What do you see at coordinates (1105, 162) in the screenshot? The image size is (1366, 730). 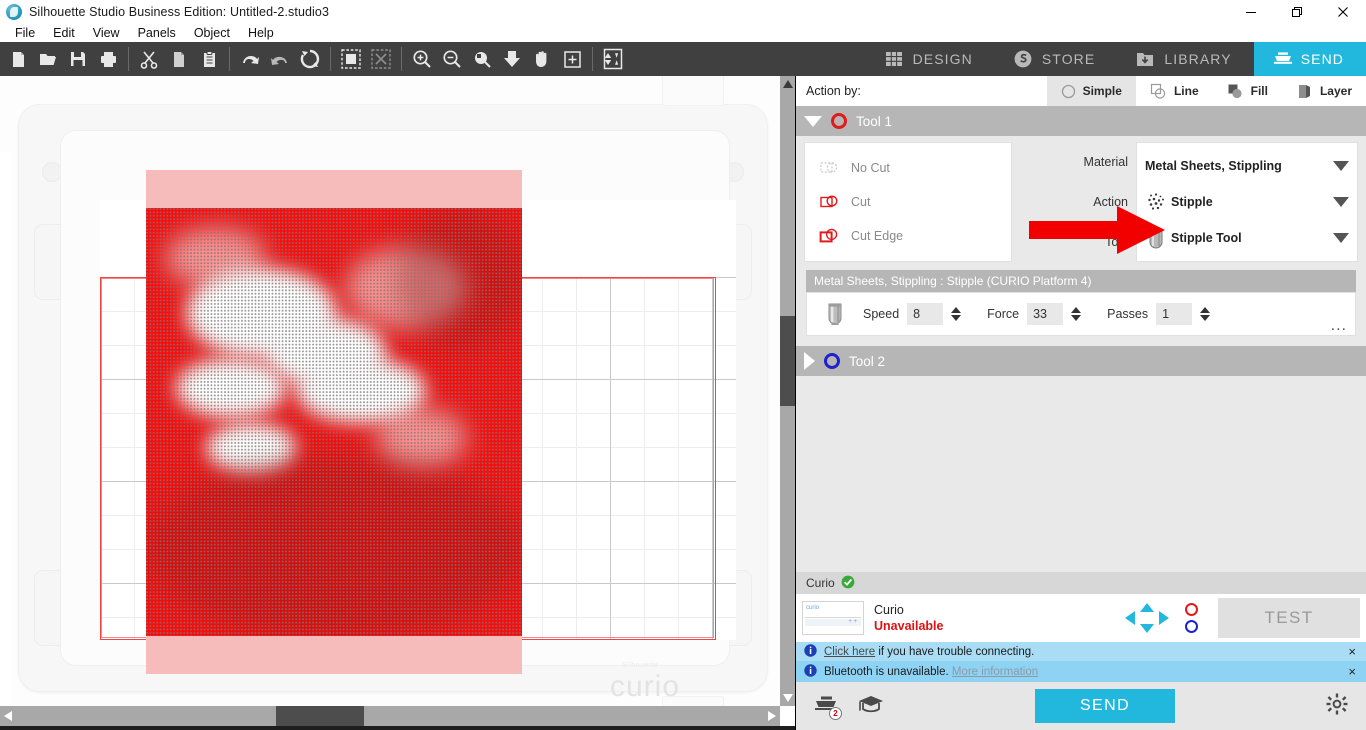 I see `material-label: Material` at bounding box center [1105, 162].